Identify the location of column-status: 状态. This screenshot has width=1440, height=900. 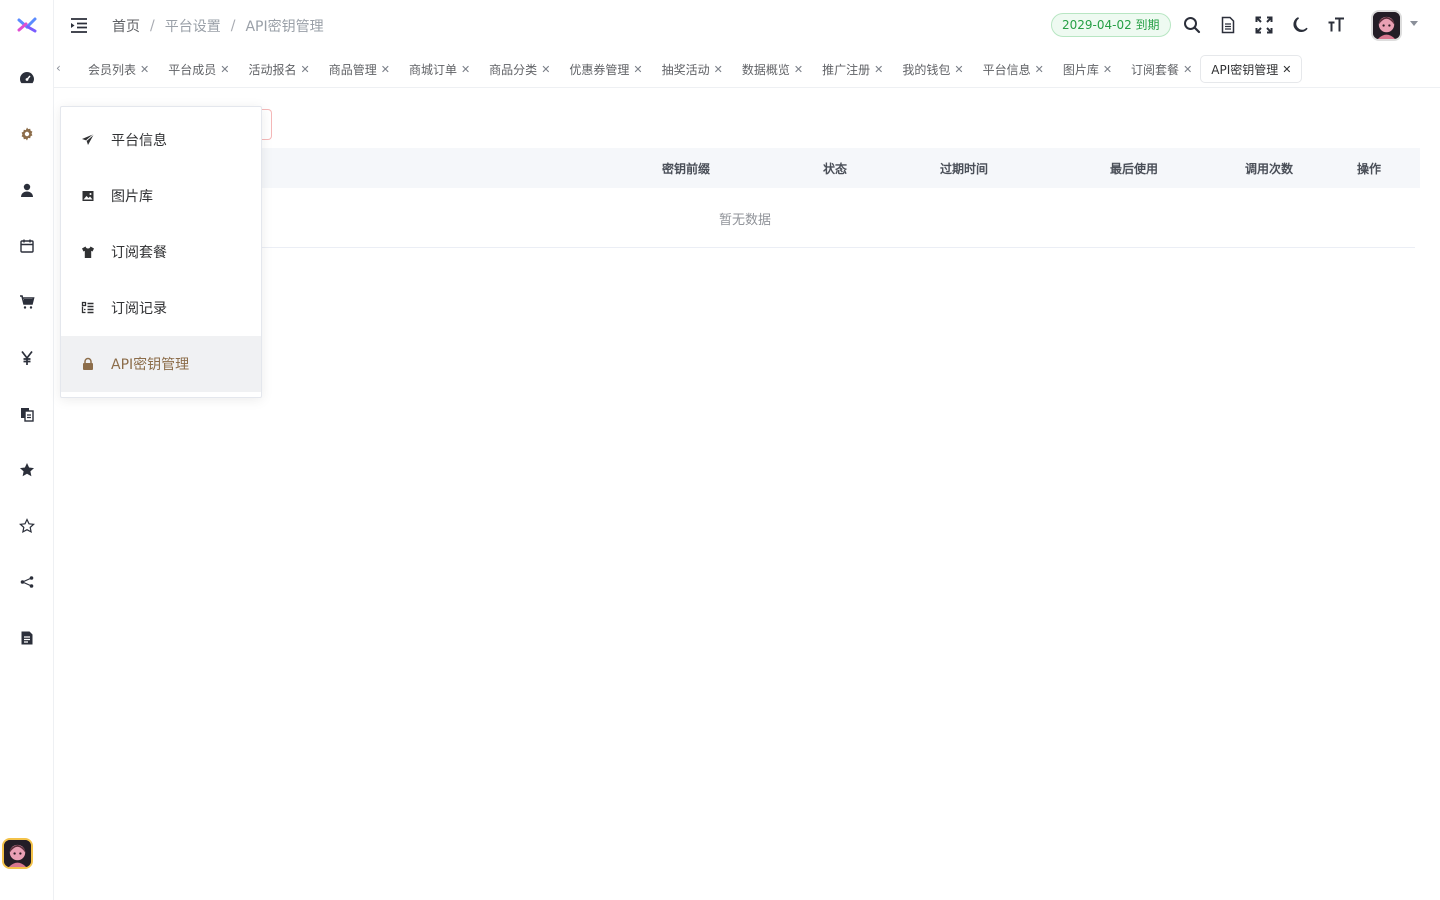
(835, 169).